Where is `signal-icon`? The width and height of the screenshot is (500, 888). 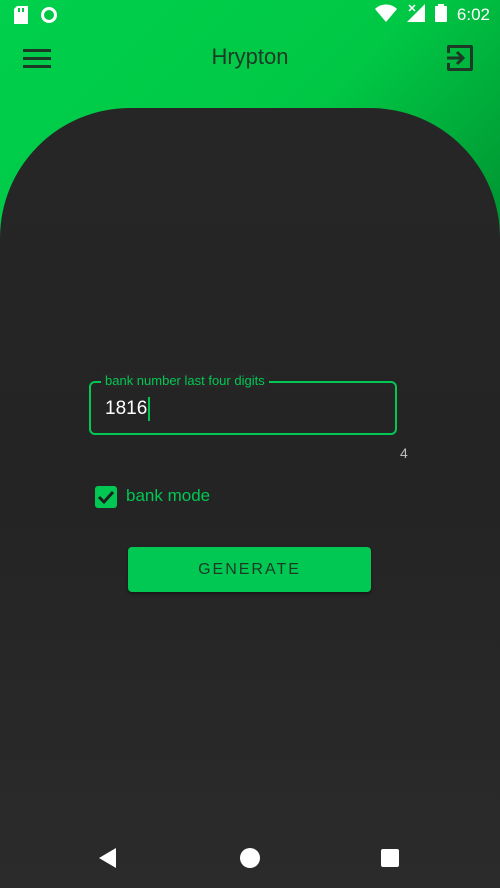
signal-icon is located at coordinates (415, 15).